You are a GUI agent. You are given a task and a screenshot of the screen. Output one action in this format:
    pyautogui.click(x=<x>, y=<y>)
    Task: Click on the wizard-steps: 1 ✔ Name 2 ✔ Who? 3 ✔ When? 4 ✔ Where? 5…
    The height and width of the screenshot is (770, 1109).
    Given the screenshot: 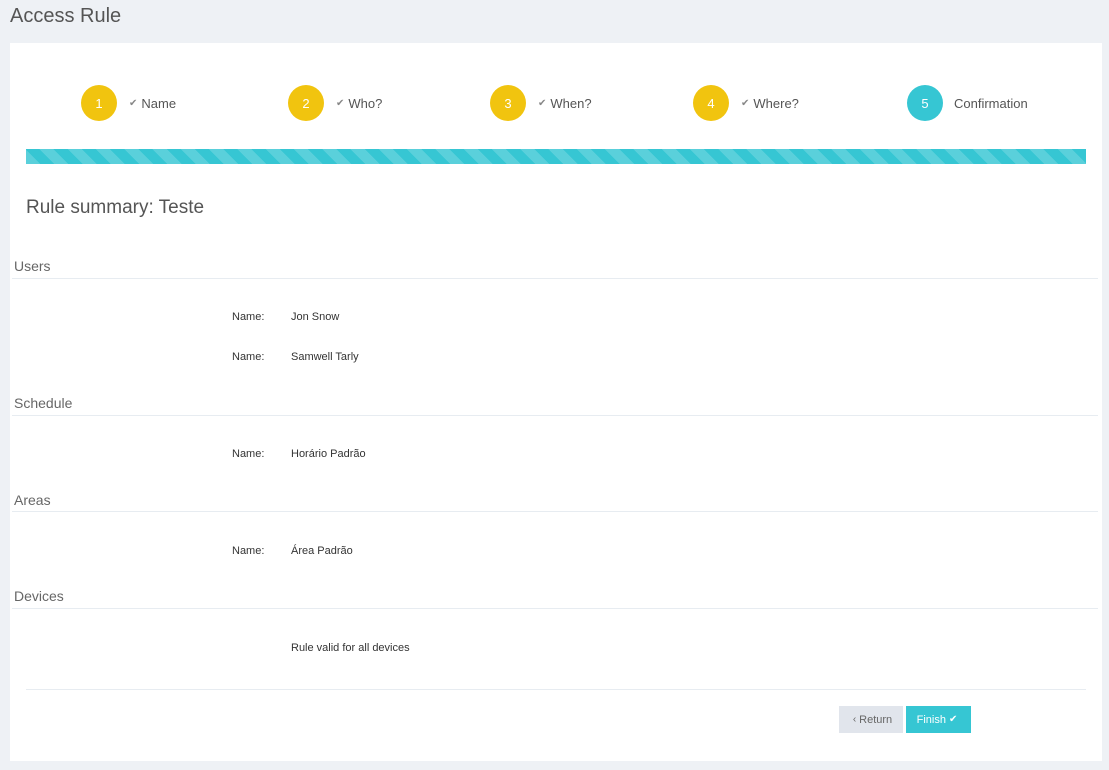 What is the action you would take?
    pyautogui.click(x=556, y=103)
    